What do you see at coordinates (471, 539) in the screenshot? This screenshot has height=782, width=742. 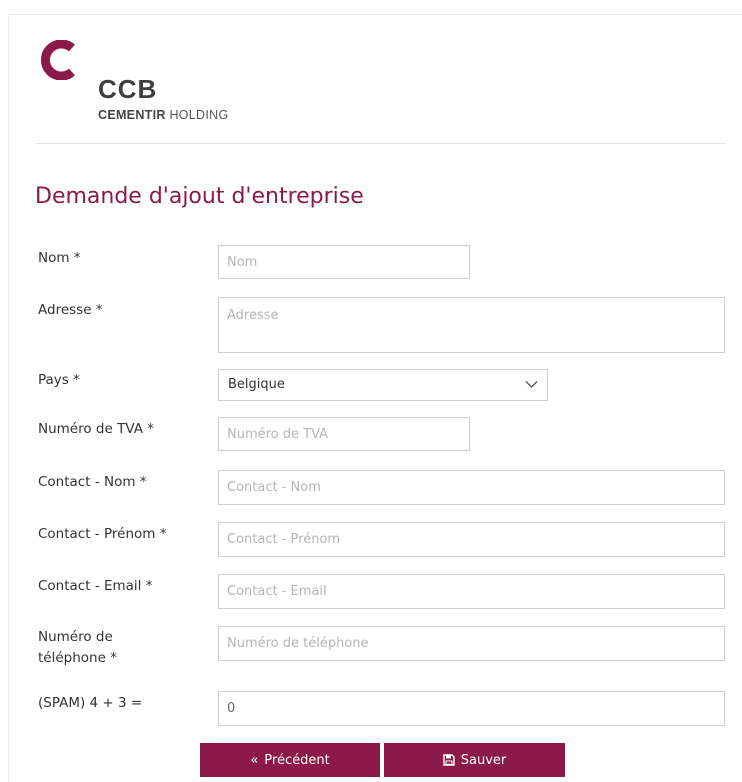 I see `contact-prenom-input` at bounding box center [471, 539].